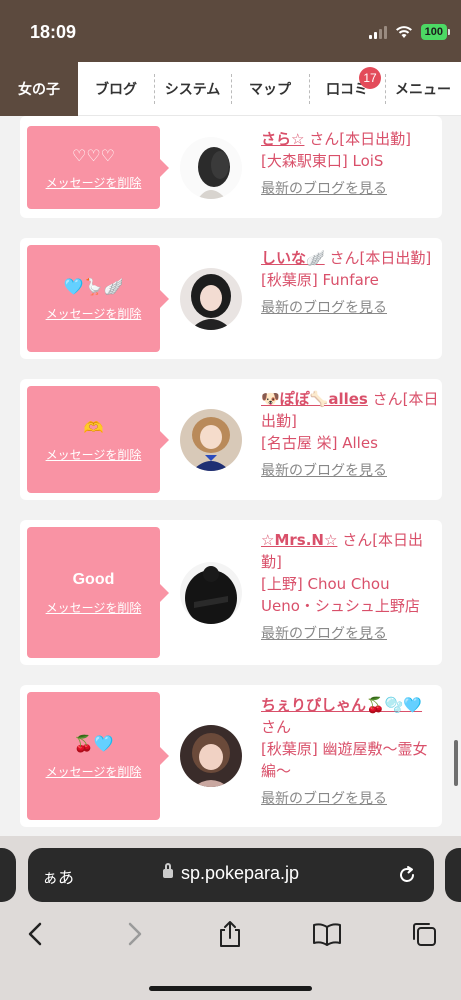 The width and height of the screenshot is (461, 1000). Describe the element at coordinates (53, 32) in the screenshot. I see `status-time: 18:09` at that location.